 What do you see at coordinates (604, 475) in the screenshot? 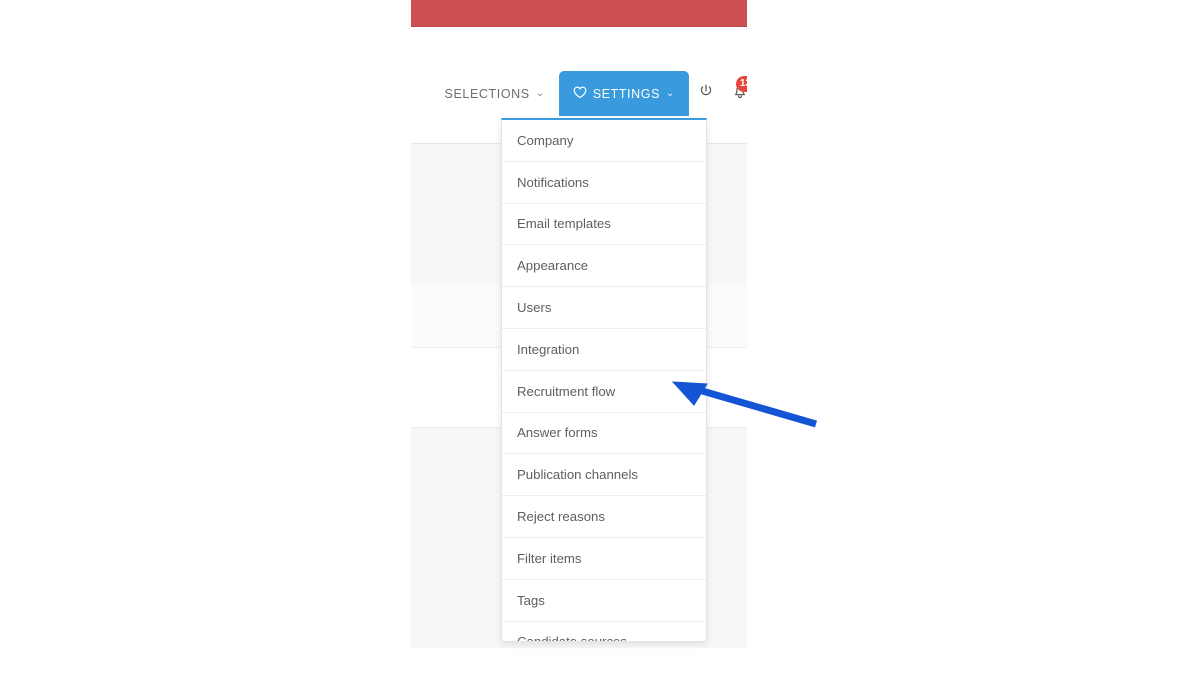
I see `menu-item-publication-channels: Publication channels` at bounding box center [604, 475].